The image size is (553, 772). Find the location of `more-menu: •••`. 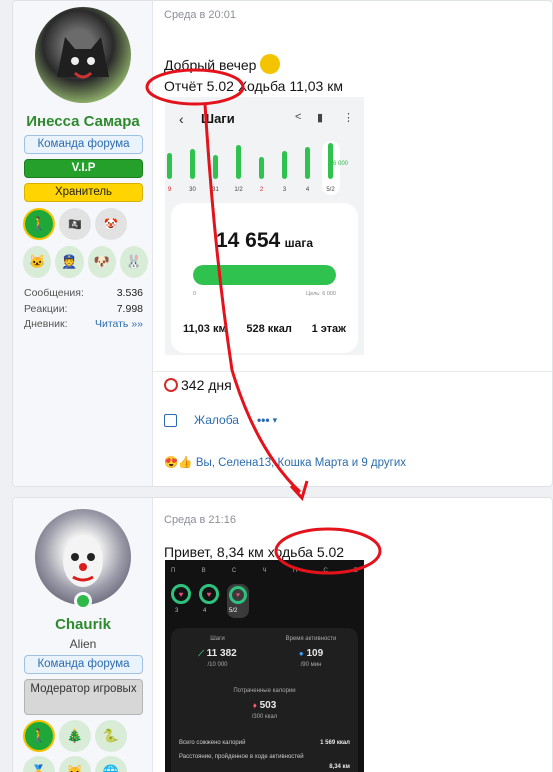

more-menu: ••• is located at coordinates (263, 420).